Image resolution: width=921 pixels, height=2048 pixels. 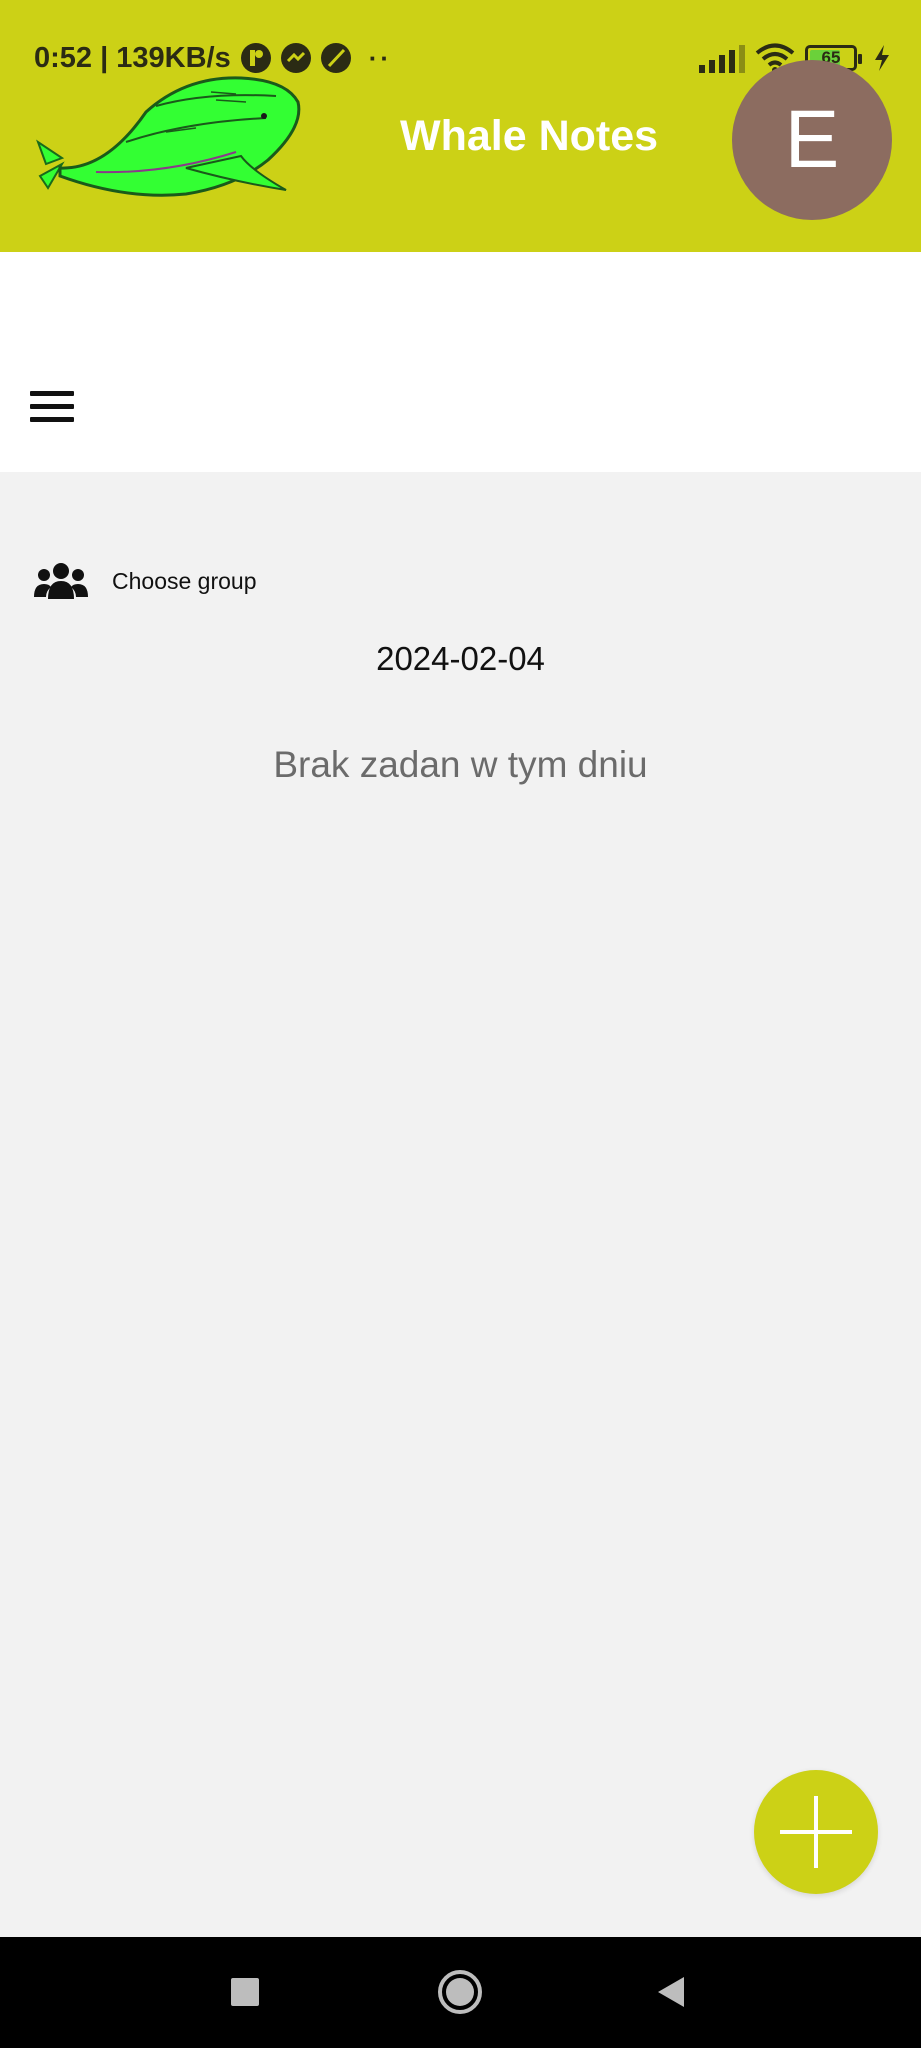 What do you see at coordinates (60, 406) in the screenshot?
I see `hamburger-menu-icon` at bounding box center [60, 406].